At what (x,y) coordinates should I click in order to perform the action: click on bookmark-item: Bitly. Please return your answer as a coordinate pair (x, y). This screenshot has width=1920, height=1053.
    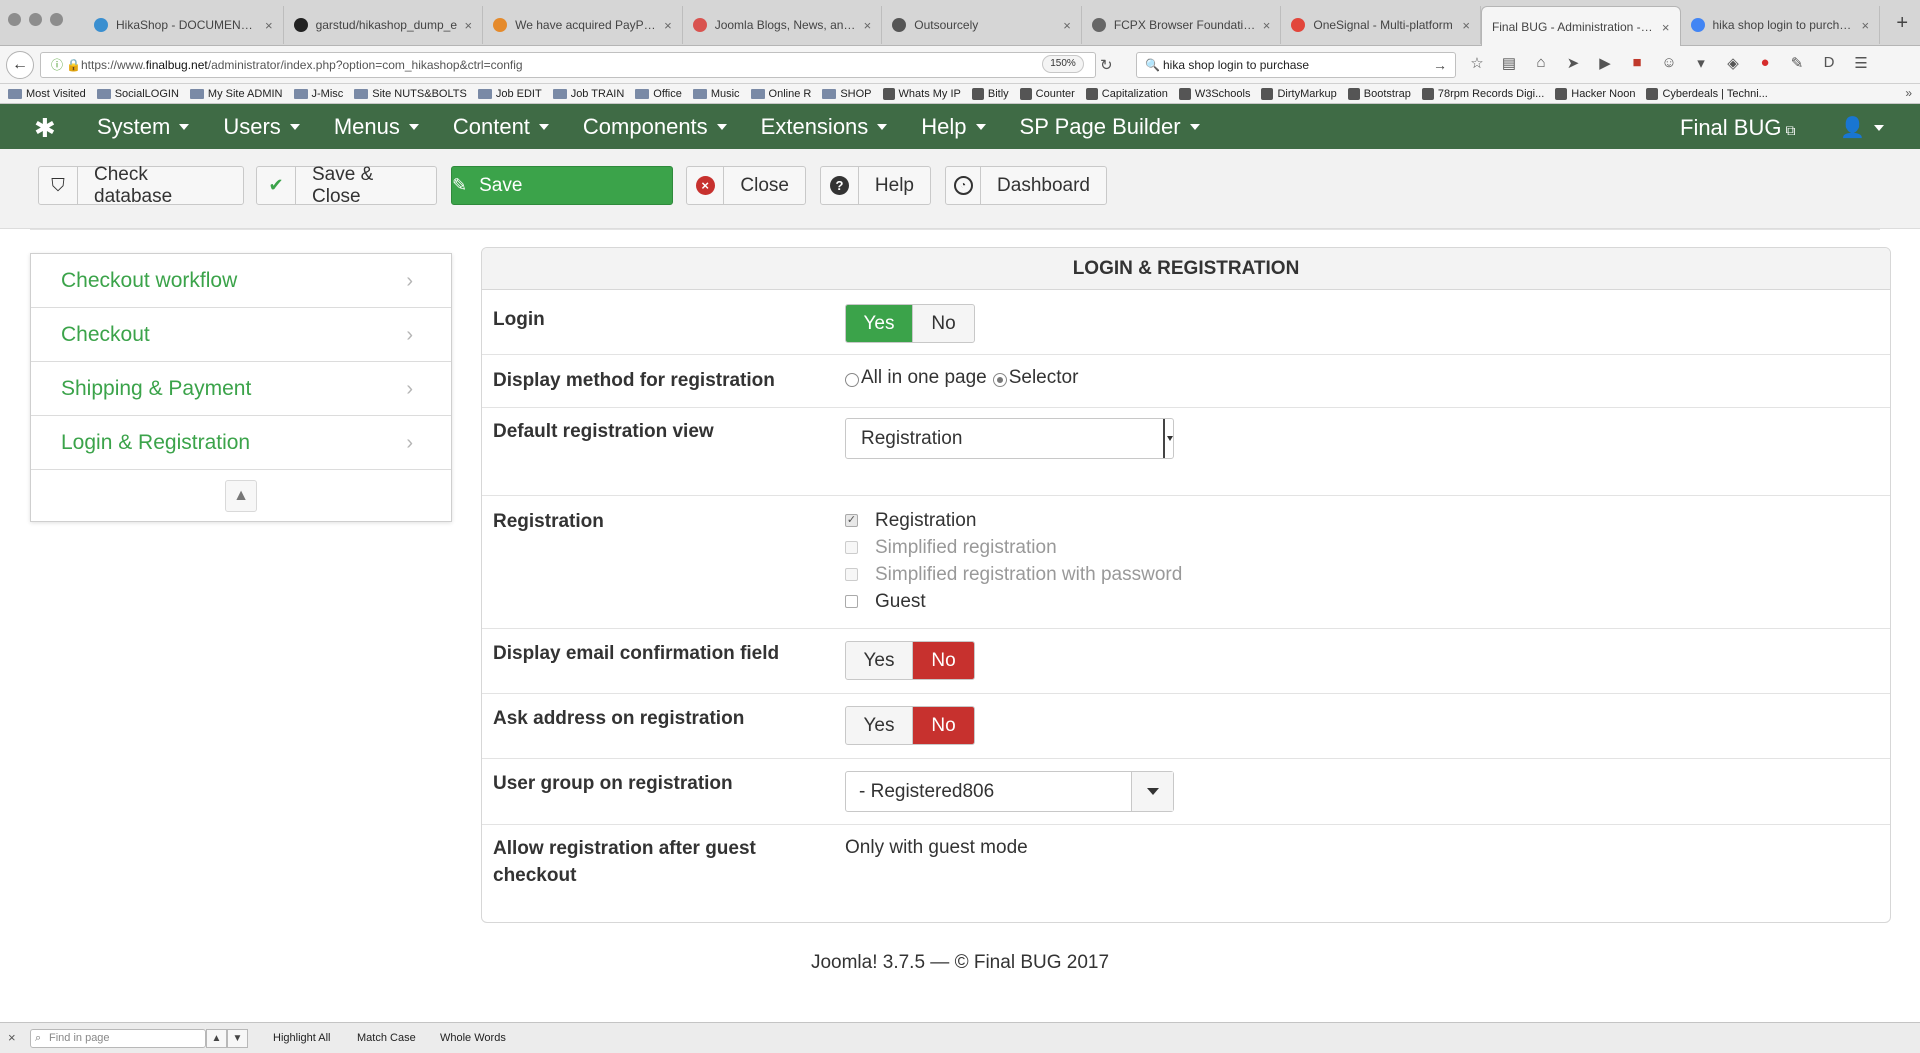
    Looking at the image, I should click on (990, 93).